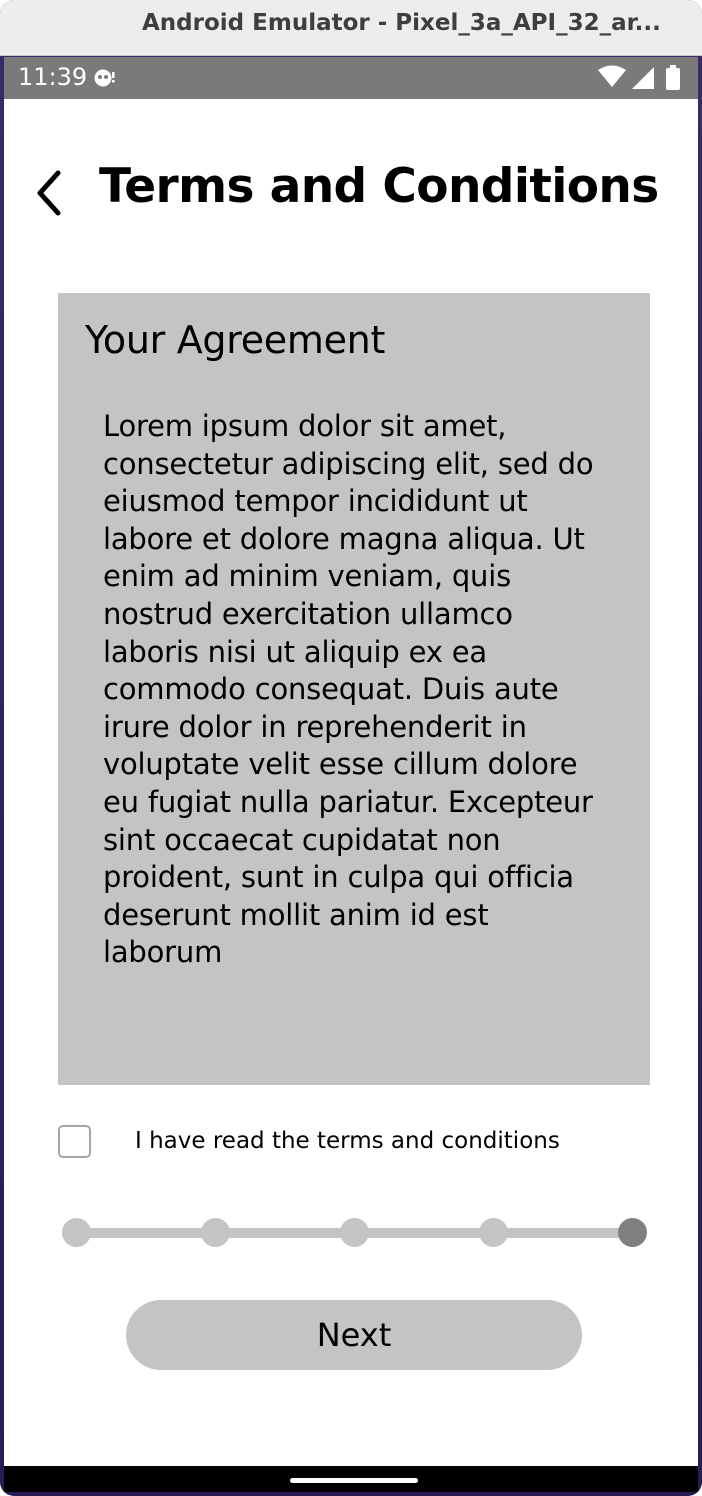 Image resolution: width=702 pixels, height=1496 pixels. What do you see at coordinates (379, 186) in the screenshot?
I see `page-title: Terms and Conditions` at bounding box center [379, 186].